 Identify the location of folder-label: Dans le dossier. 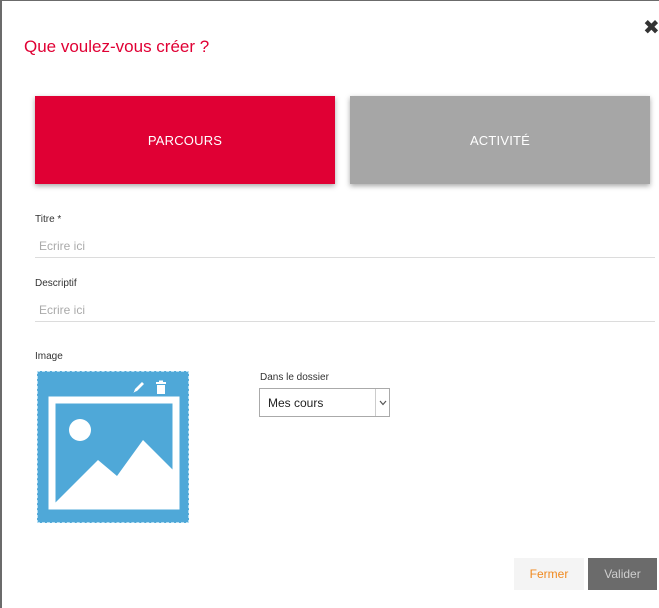
(294, 377).